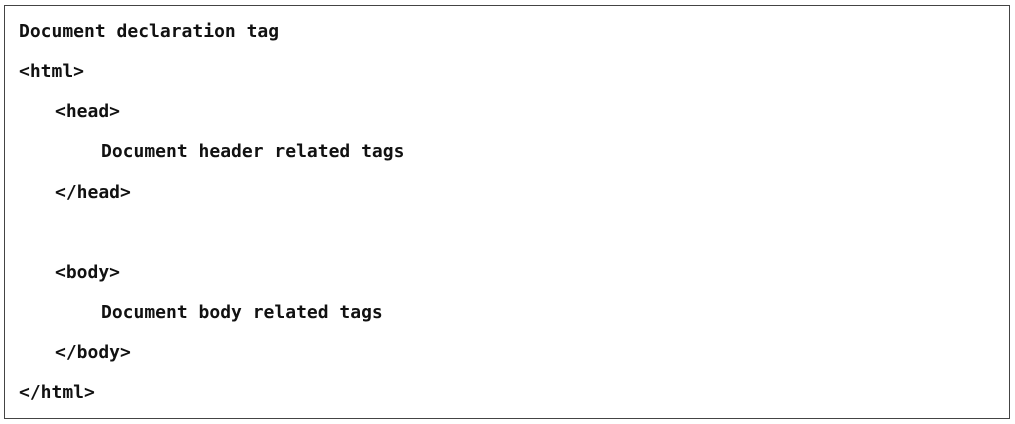 This screenshot has height=424, width=1015. I want to click on code-line-head-open: <head>, so click(88, 111).